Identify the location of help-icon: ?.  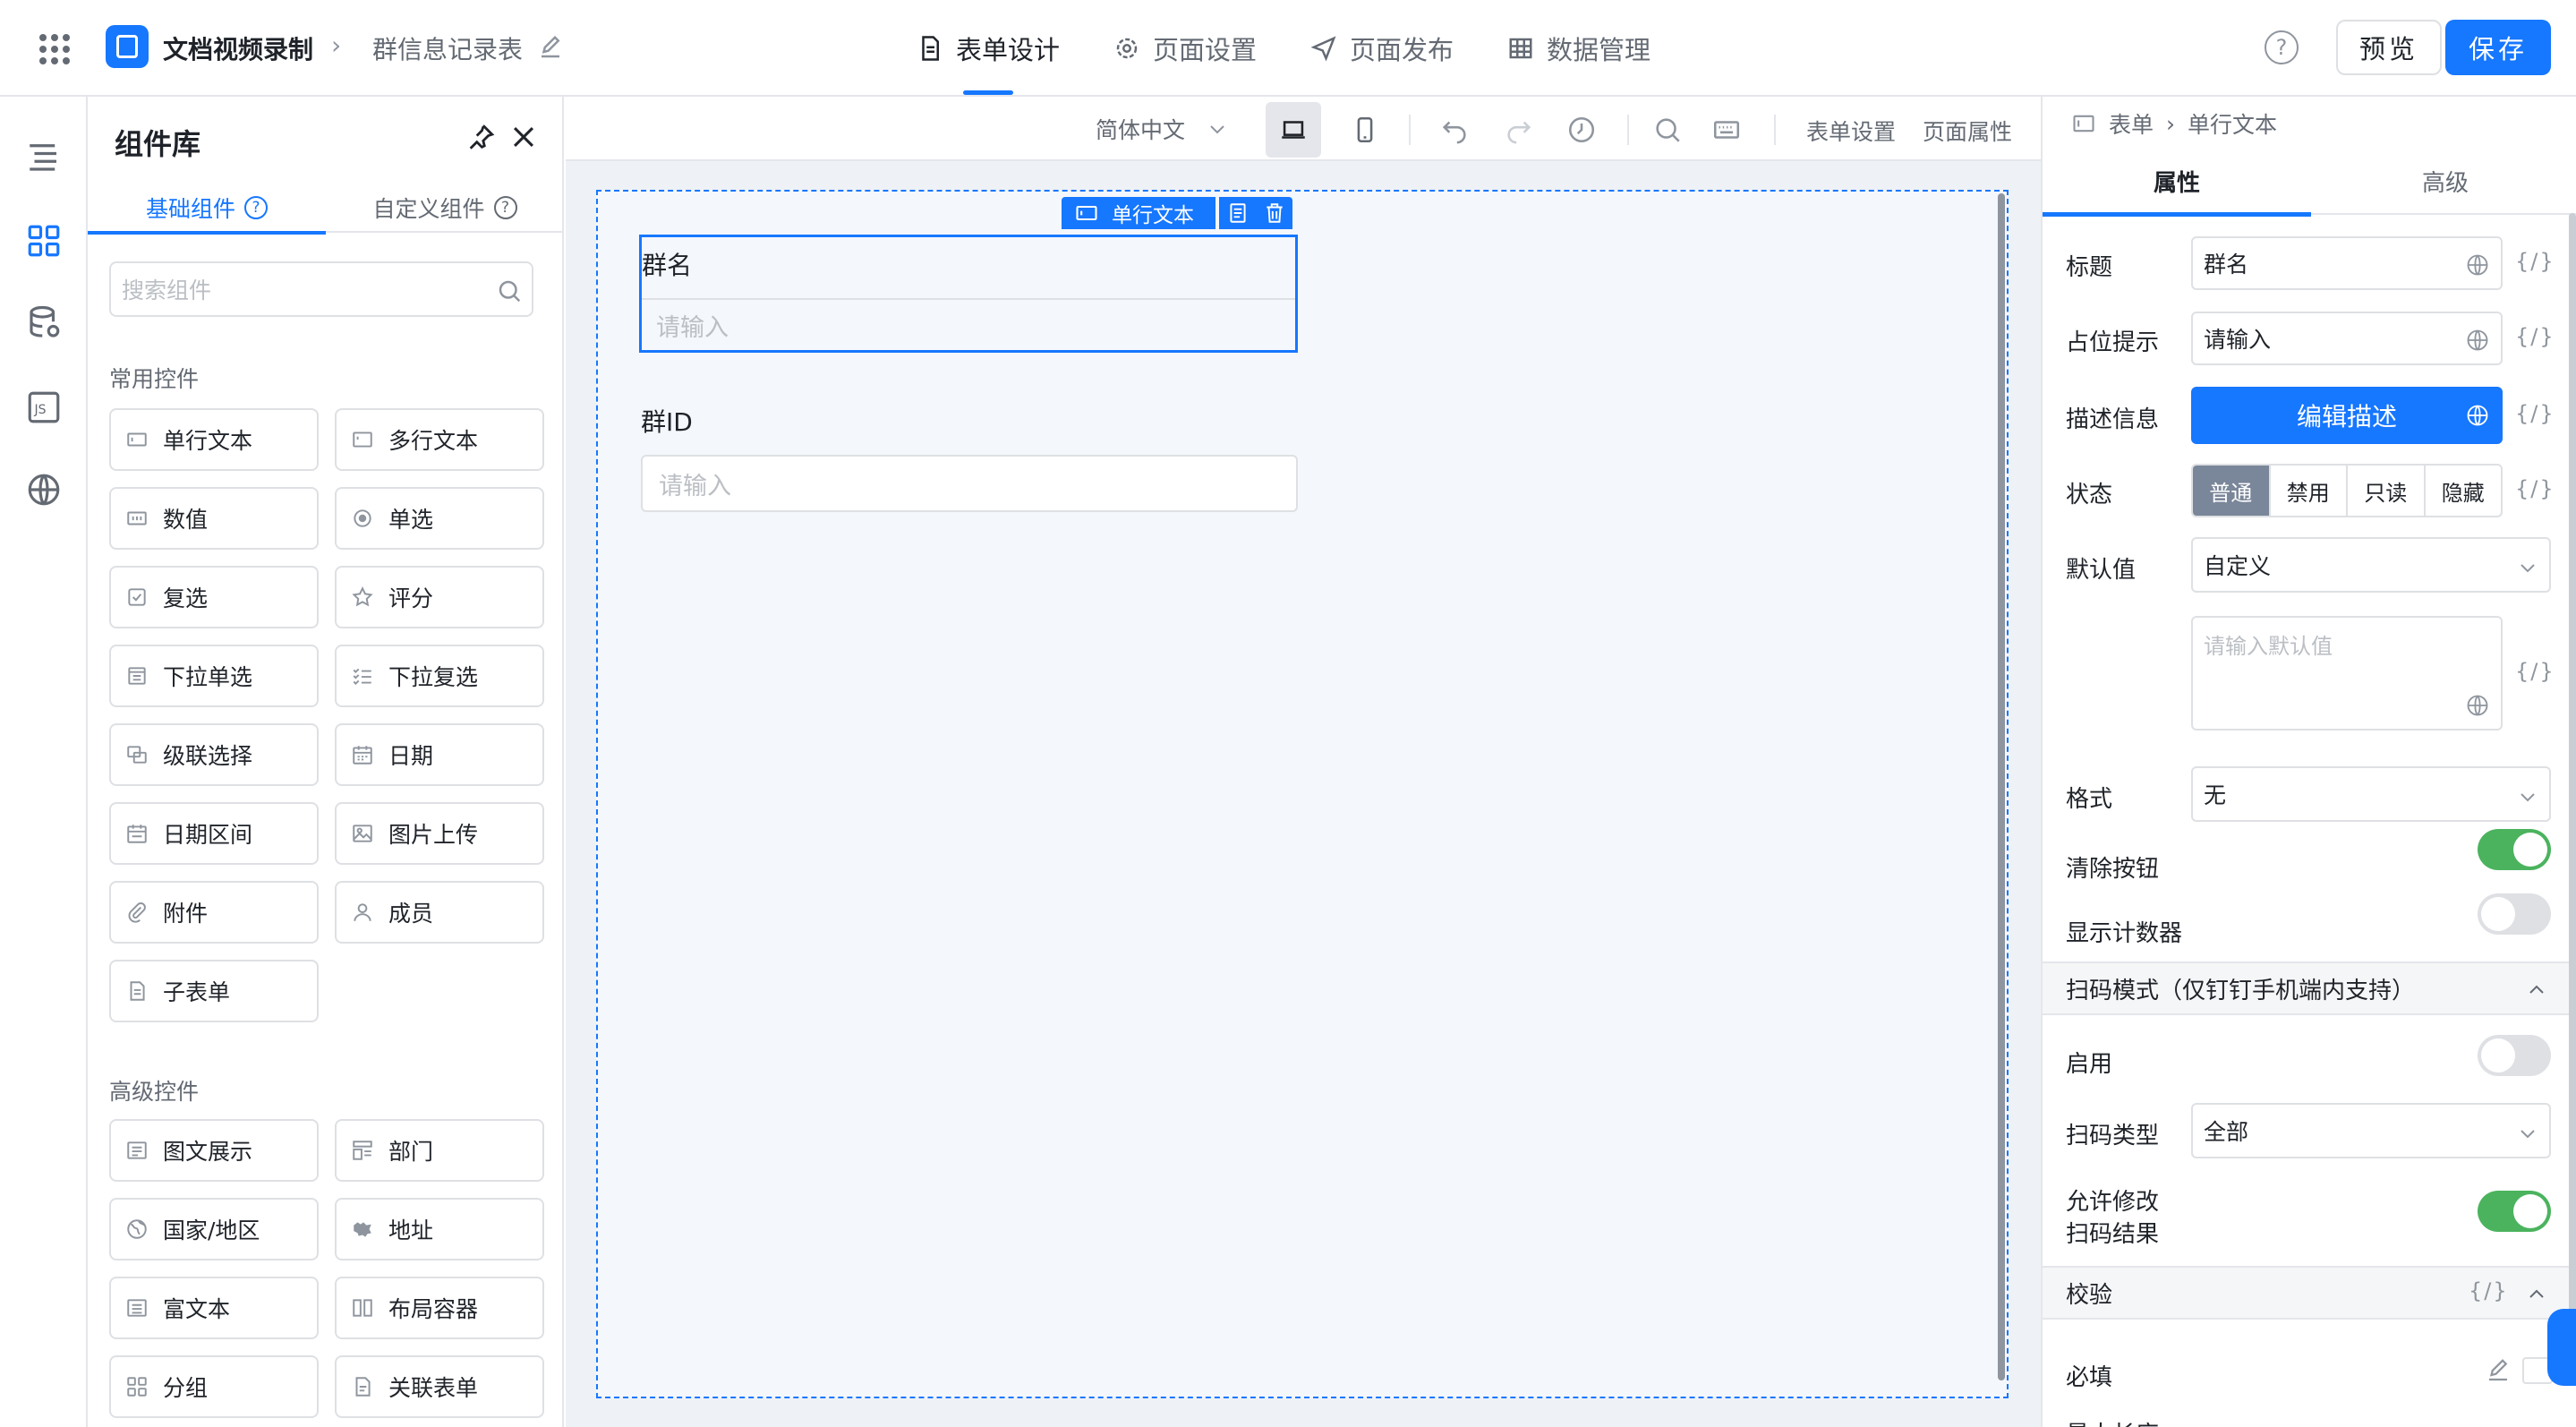
(2282, 47).